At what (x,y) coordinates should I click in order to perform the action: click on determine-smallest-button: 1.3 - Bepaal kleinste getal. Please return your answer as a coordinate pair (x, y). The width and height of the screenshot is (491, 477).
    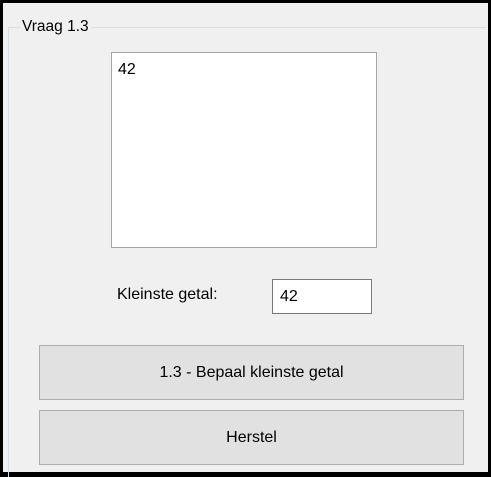
    Looking at the image, I should click on (251, 372).